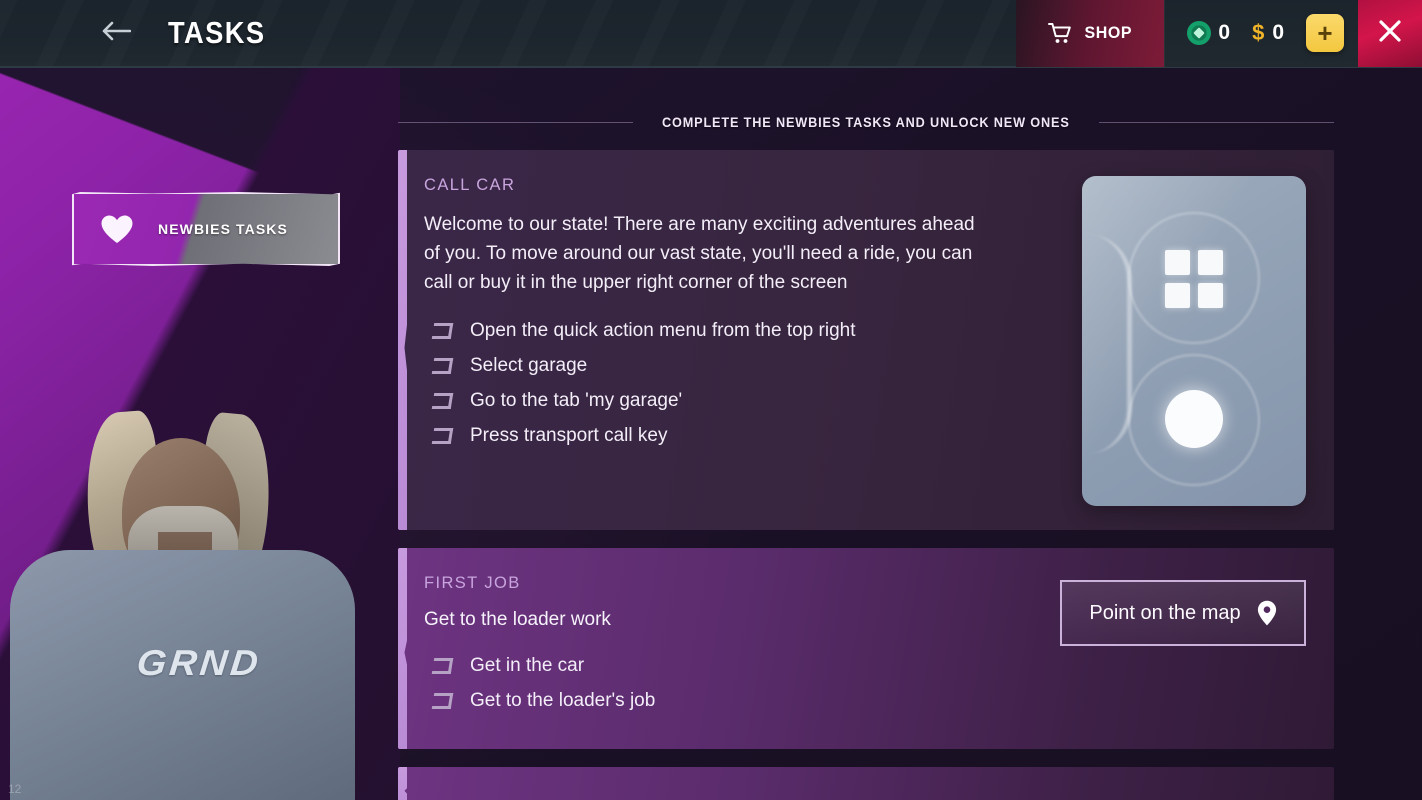 The width and height of the screenshot is (1422, 800). I want to click on section-rule-right, so click(1216, 122).